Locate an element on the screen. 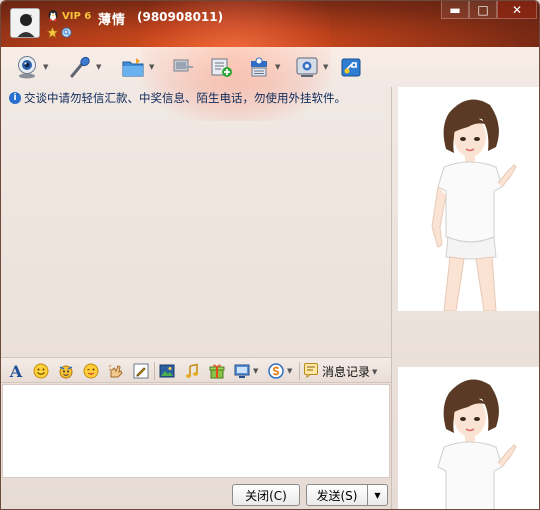 Image resolution: width=540 pixels, height=510 pixels. search-icon is located at coordinates (66, 32).